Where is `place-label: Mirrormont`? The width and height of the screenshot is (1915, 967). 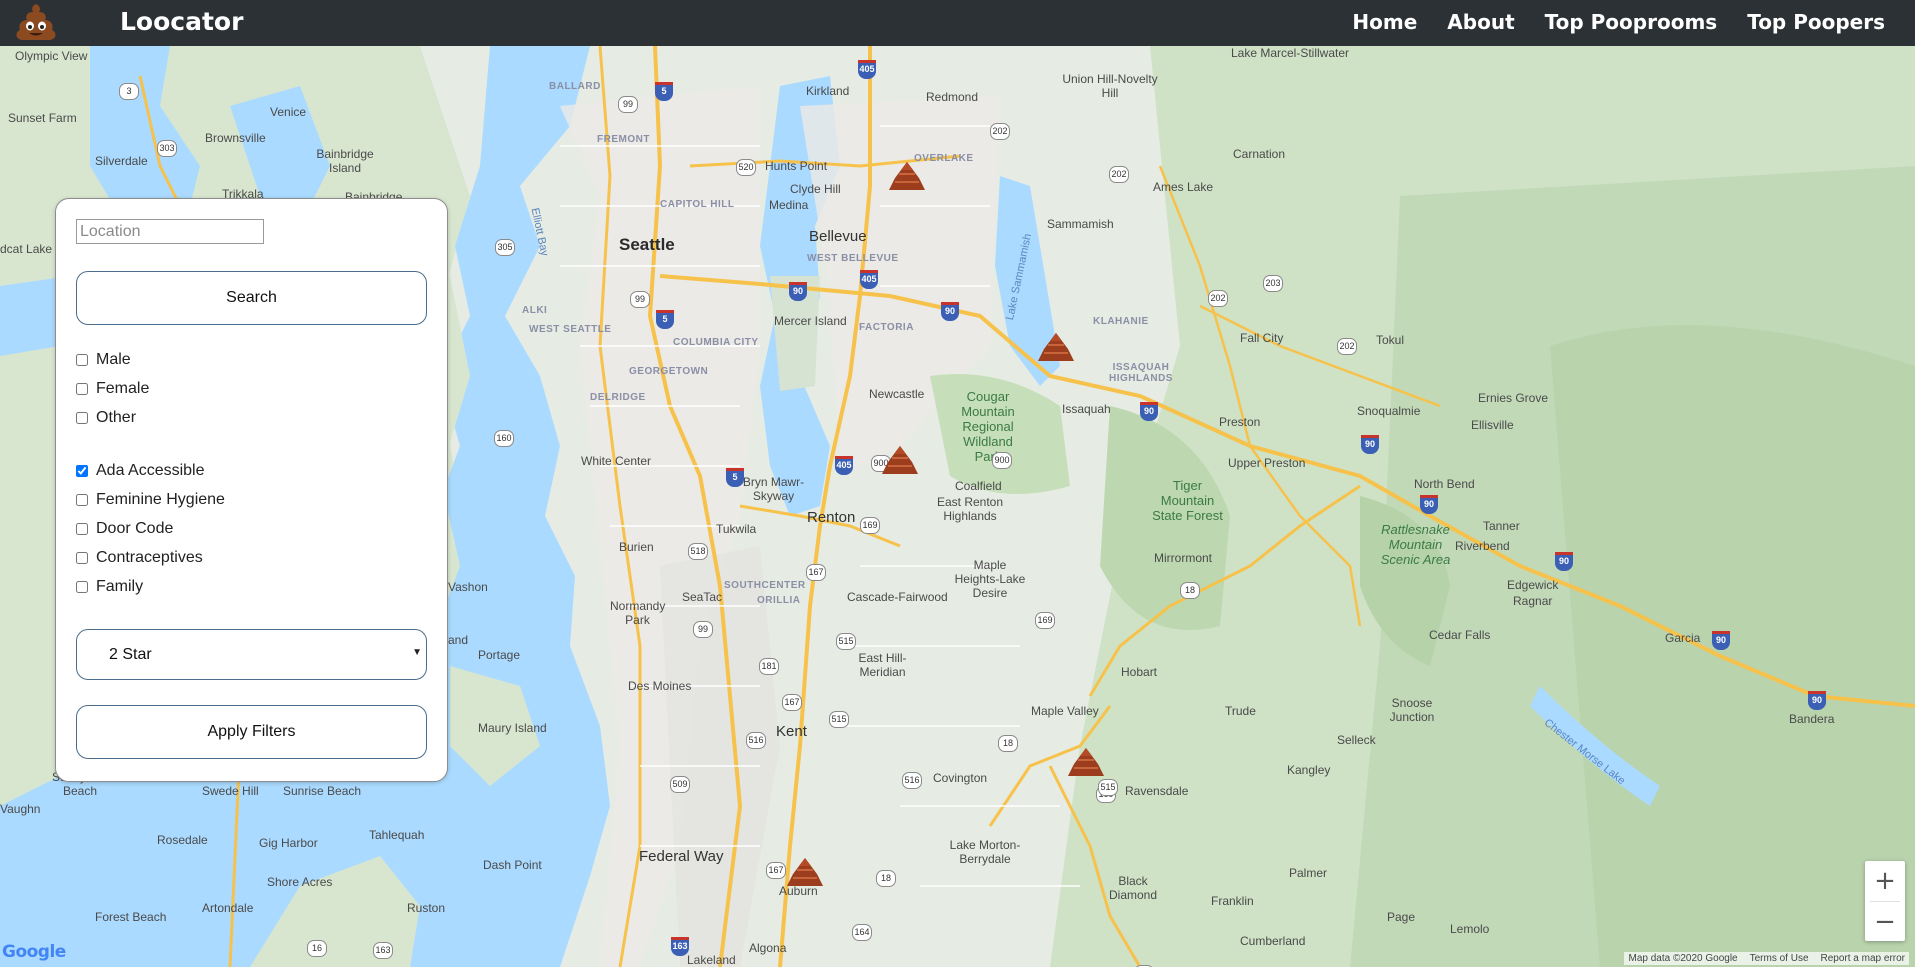
place-label: Mirrormont is located at coordinates (1183, 558).